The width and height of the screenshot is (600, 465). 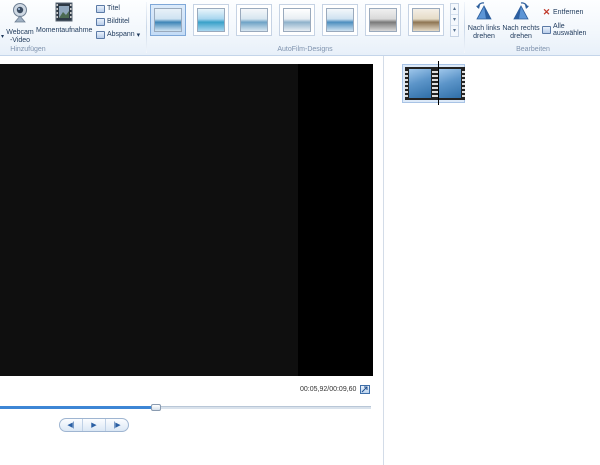 What do you see at coordinates (568, 12) in the screenshot?
I see `remove-label: Entfernen` at bounding box center [568, 12].